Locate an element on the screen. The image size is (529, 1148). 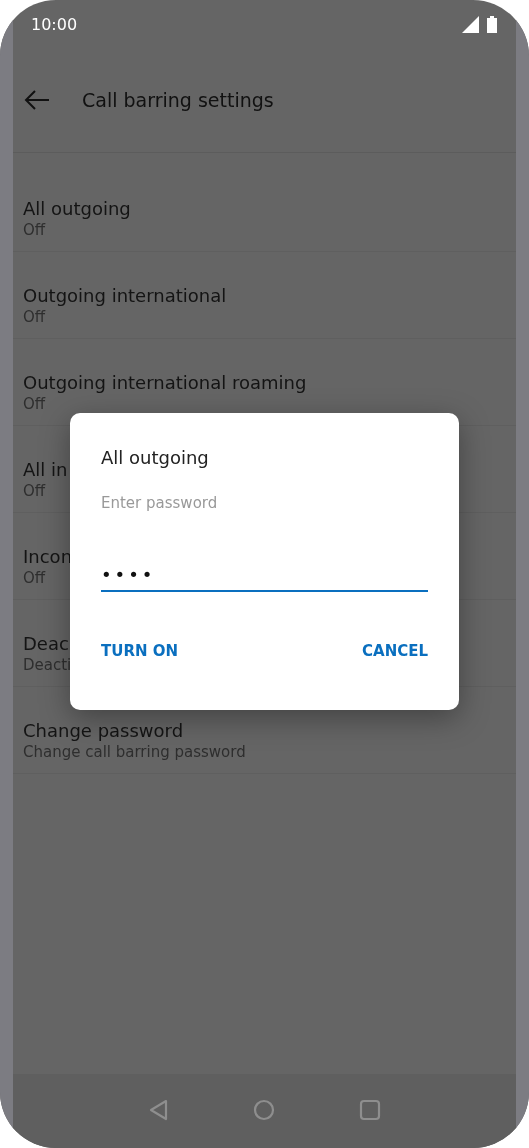
item-title: Change password is located at coordinates (103, 731).